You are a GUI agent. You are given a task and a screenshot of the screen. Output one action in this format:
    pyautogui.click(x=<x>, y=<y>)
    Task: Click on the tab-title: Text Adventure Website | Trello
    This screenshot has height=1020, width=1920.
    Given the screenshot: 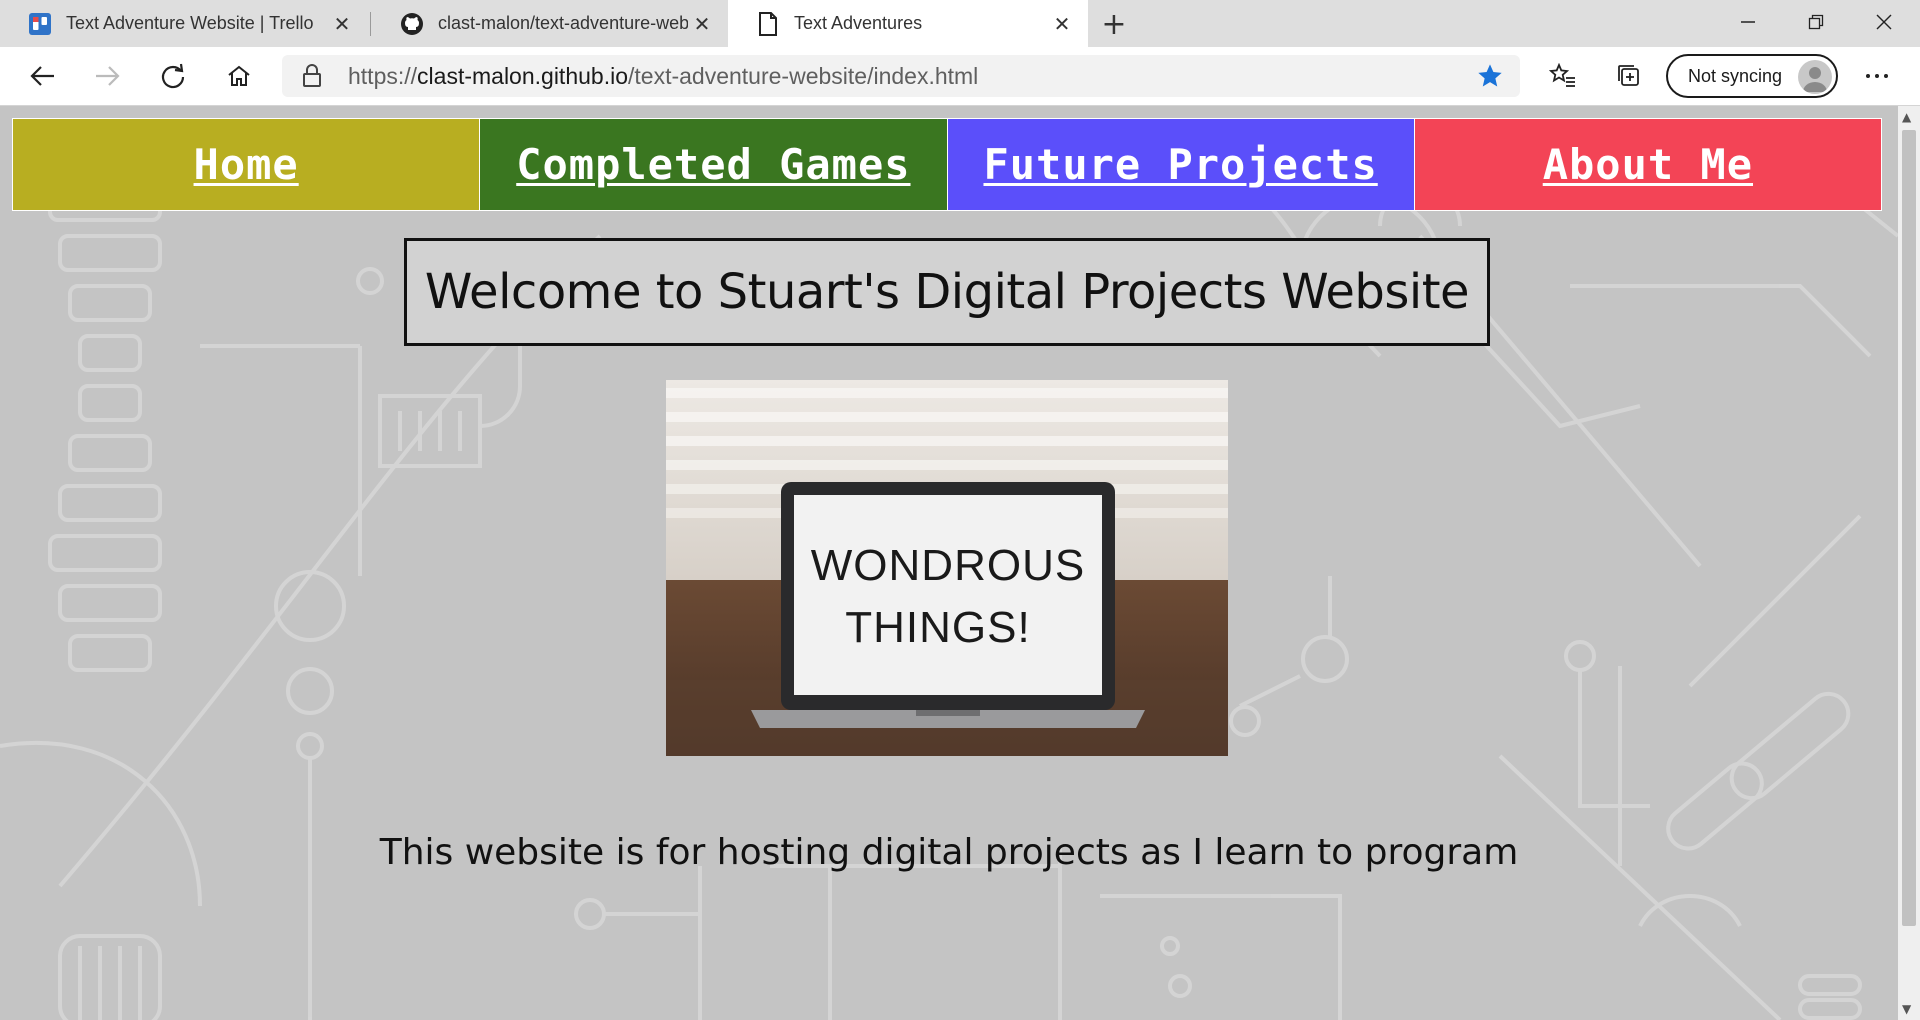 What is the action you would take?
    pyautogui.click(x=190, y=23)
    